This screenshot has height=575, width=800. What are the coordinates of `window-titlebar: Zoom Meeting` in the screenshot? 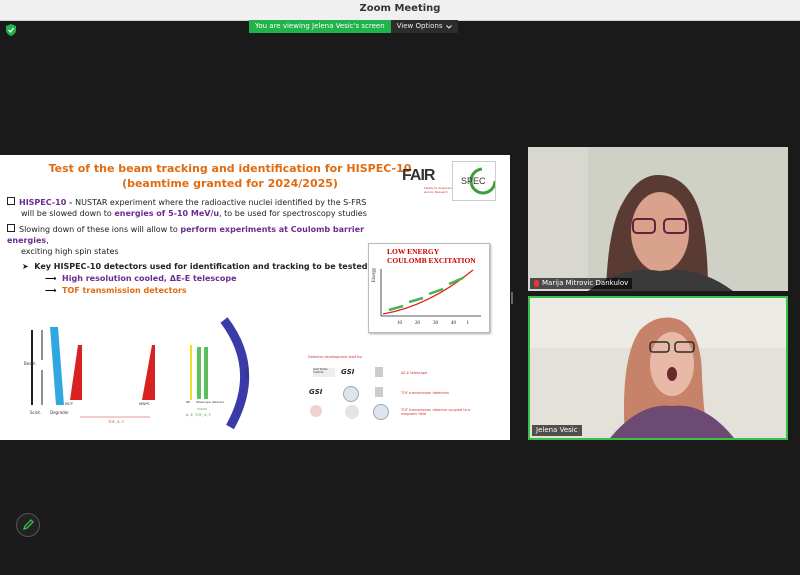 It's located at (400, 10).